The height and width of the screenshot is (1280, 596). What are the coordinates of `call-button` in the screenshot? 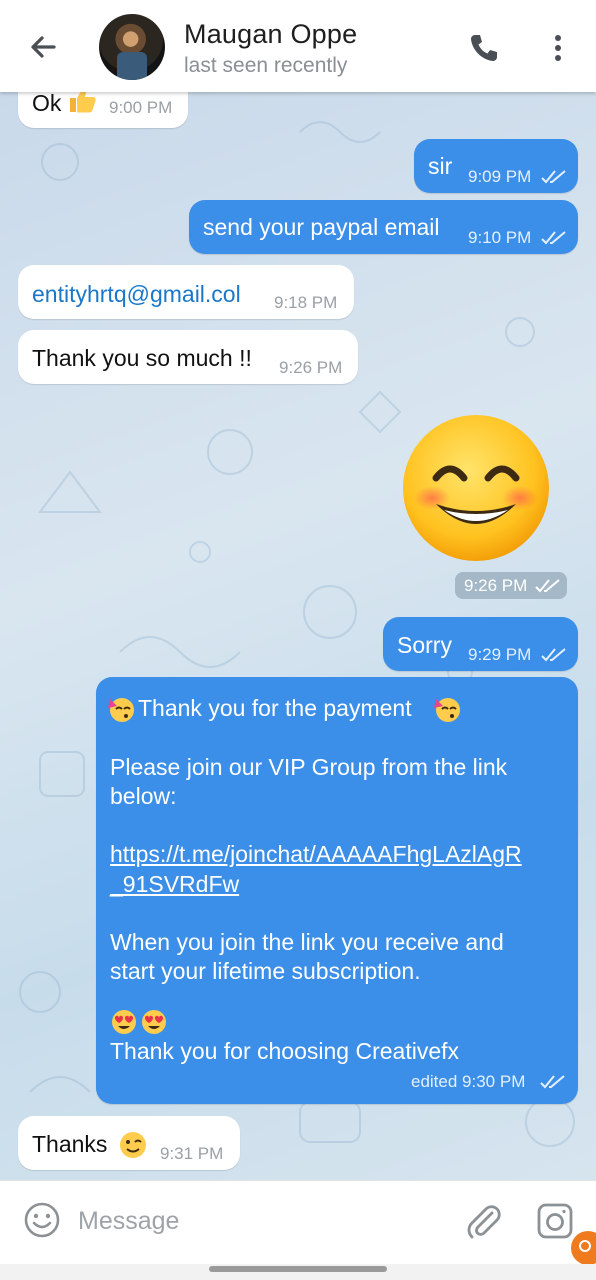 It's located at (484, 48).